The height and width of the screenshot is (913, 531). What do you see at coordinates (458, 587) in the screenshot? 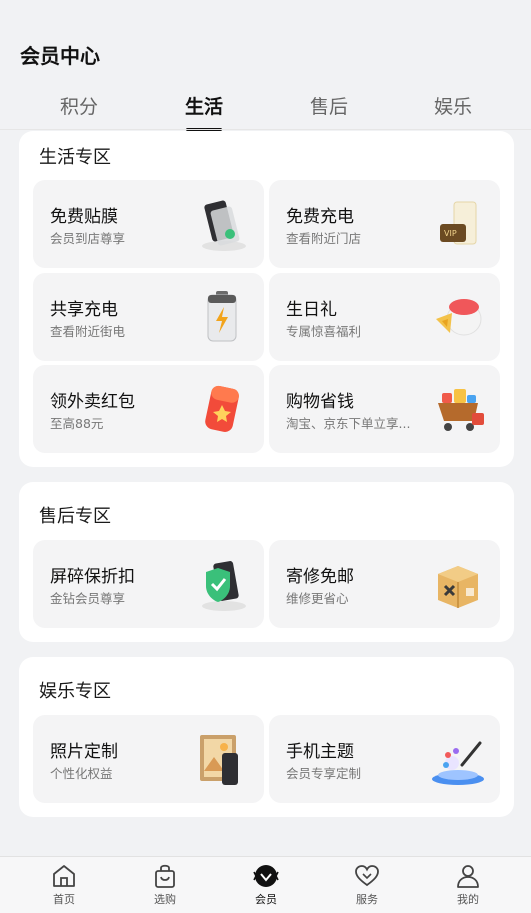
I see `repair-box-icon` at bounding box center [458, 587].